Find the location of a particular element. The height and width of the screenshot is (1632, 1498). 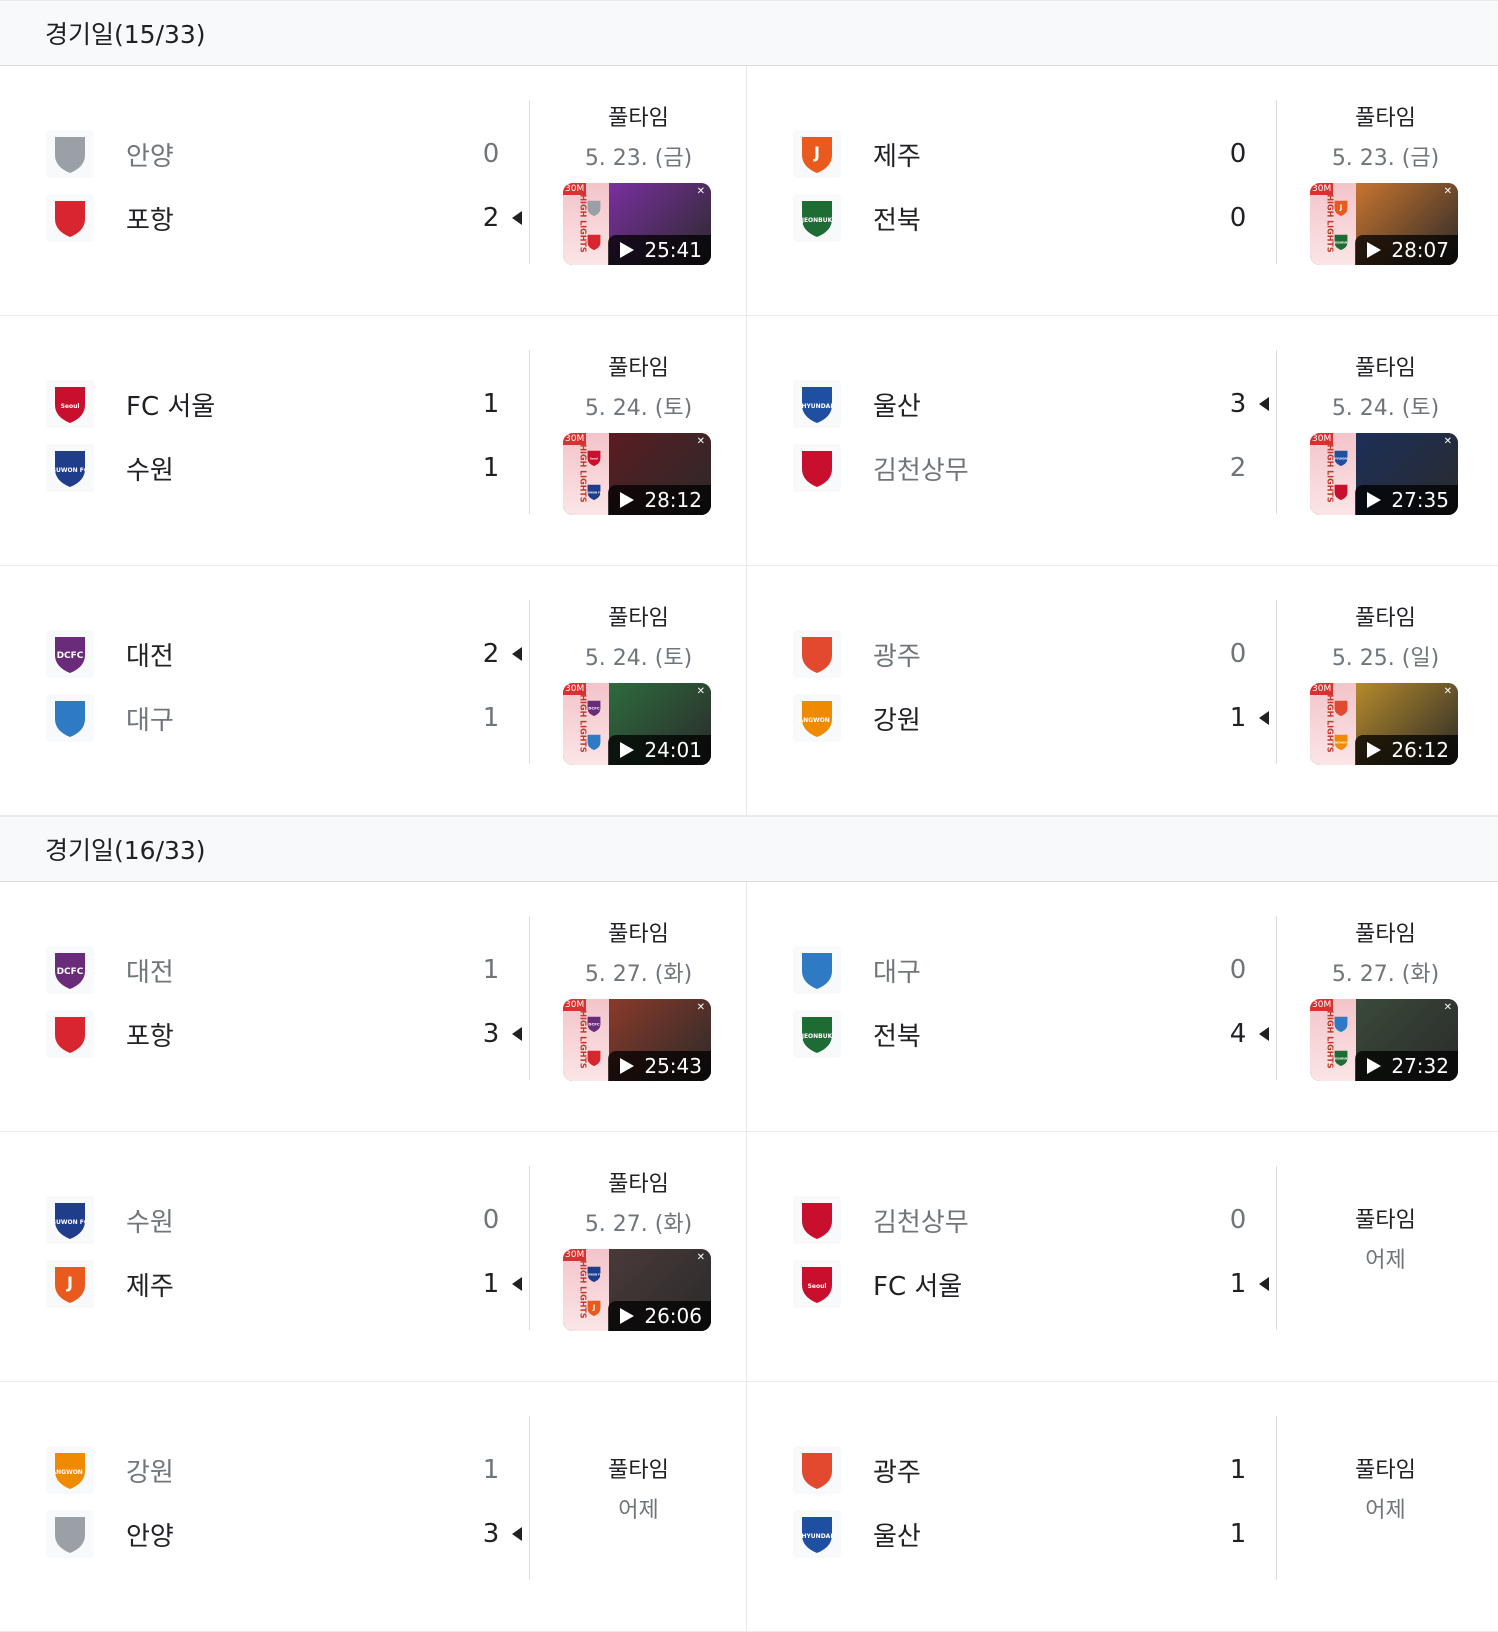

svg-text: GANGWON FC is located at coordinates (1341, 743).